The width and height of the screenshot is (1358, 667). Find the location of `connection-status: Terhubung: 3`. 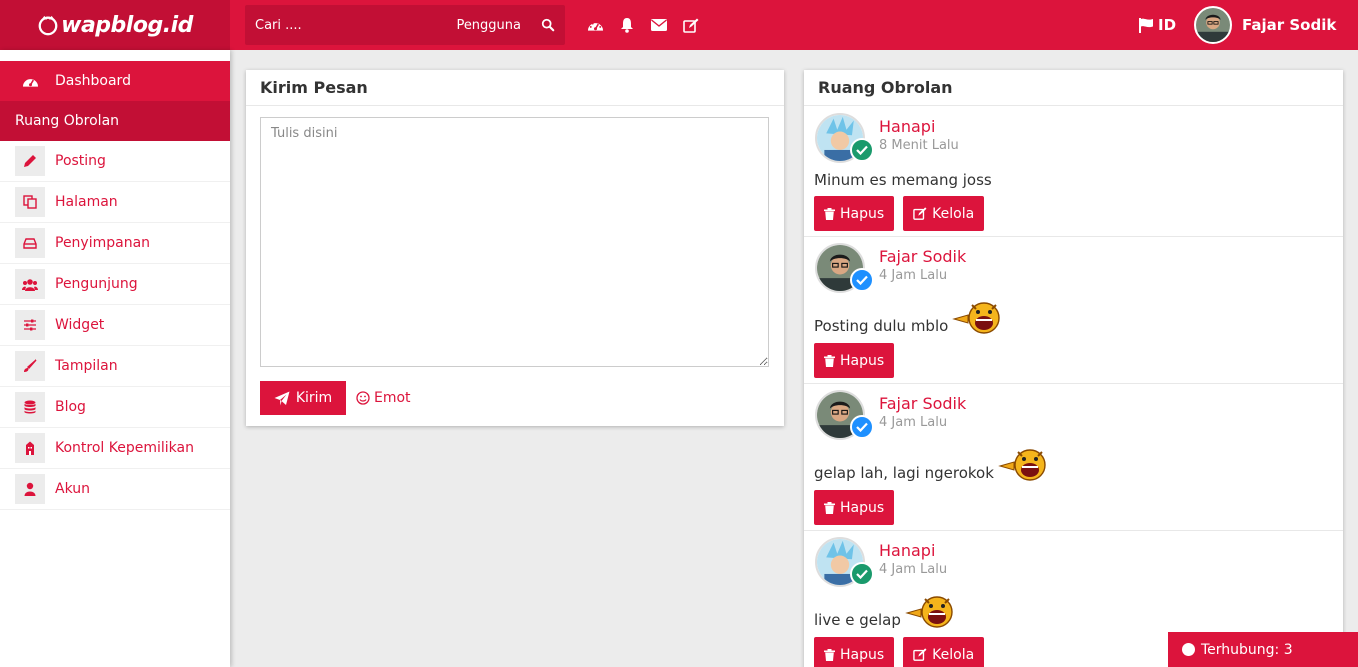

connection-status: Terhubung: 3 is located at coordinates (1263, 649).